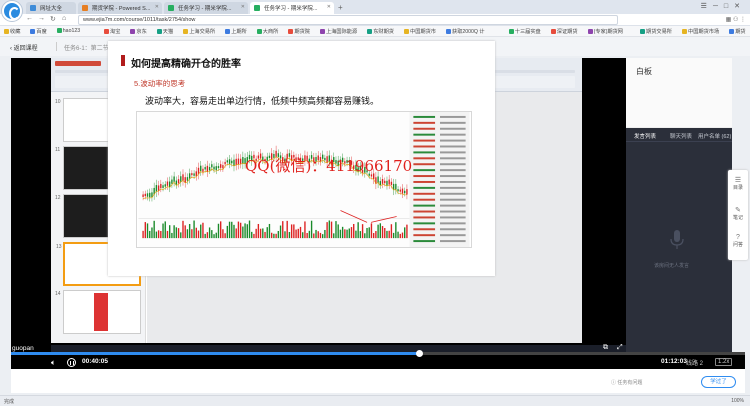 The width and height of the screenshot is (750, 406). Describe the element at coordinates (138, 31) in the screenshot. I see `bookmark-item: 京东` at that location.